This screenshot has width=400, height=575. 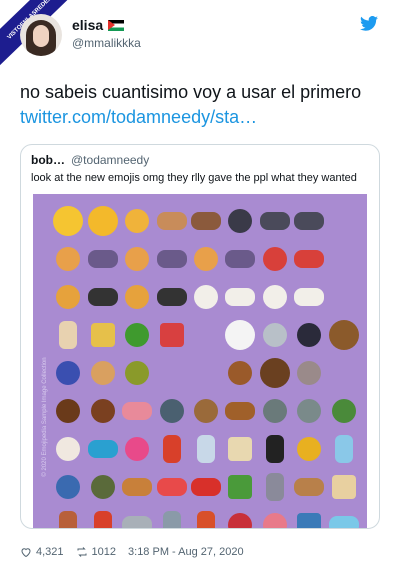 I want to click on carpentry-saw-icon, so click(x=137, y=522).